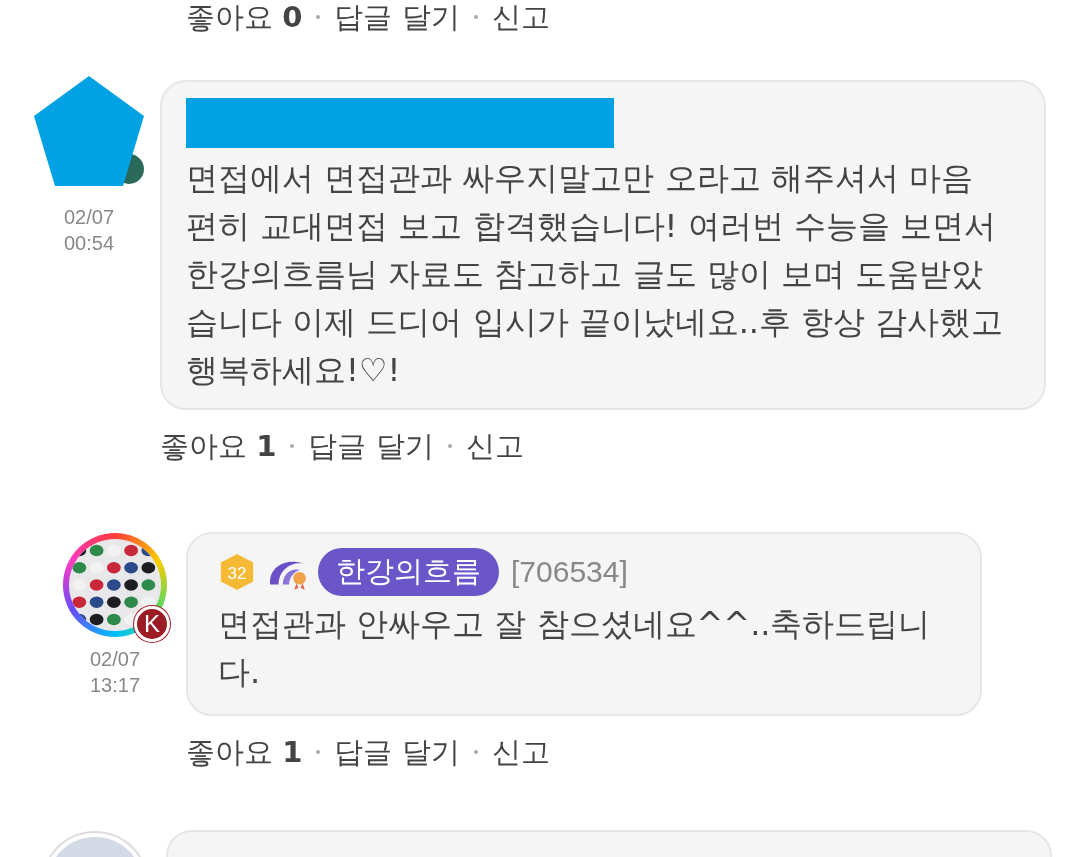 This screenshot has height=857, width=1075. Describe the element at coordinates (408, 572) in the screenshot. I see `author-name: 한강의흐름` at that location.